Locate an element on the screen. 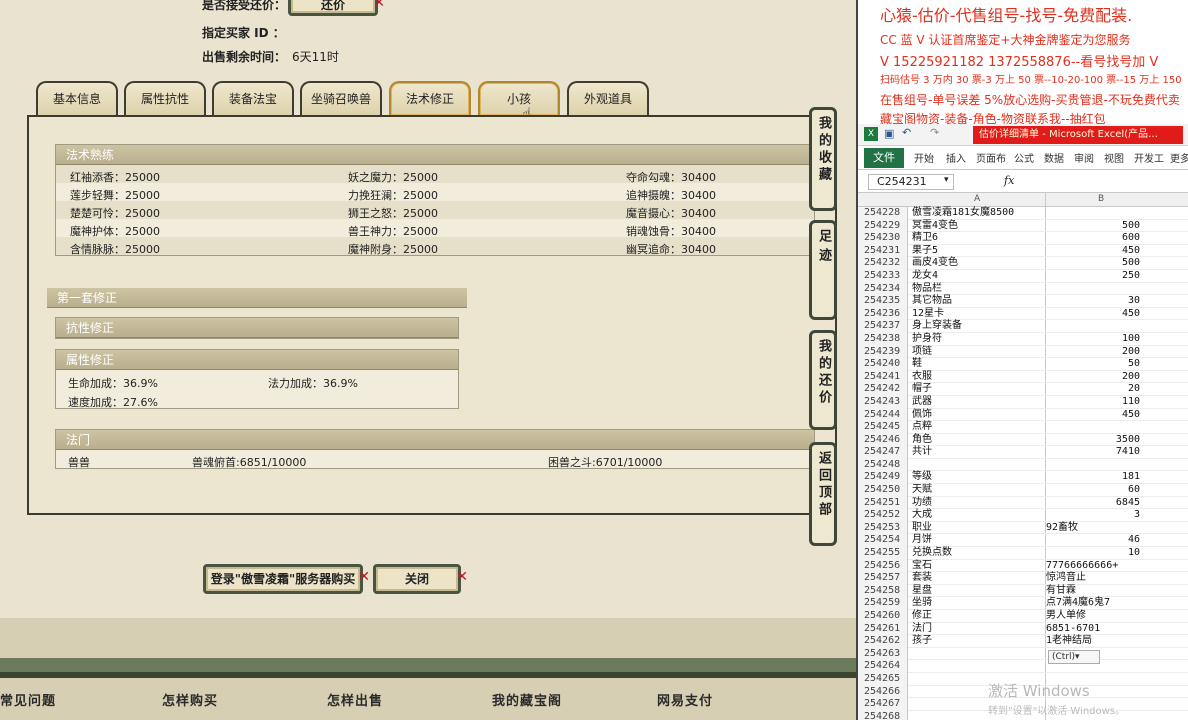 This screenshot has height=720, width=1188. cell-a: 等级 is located at coordinates (979, 477).